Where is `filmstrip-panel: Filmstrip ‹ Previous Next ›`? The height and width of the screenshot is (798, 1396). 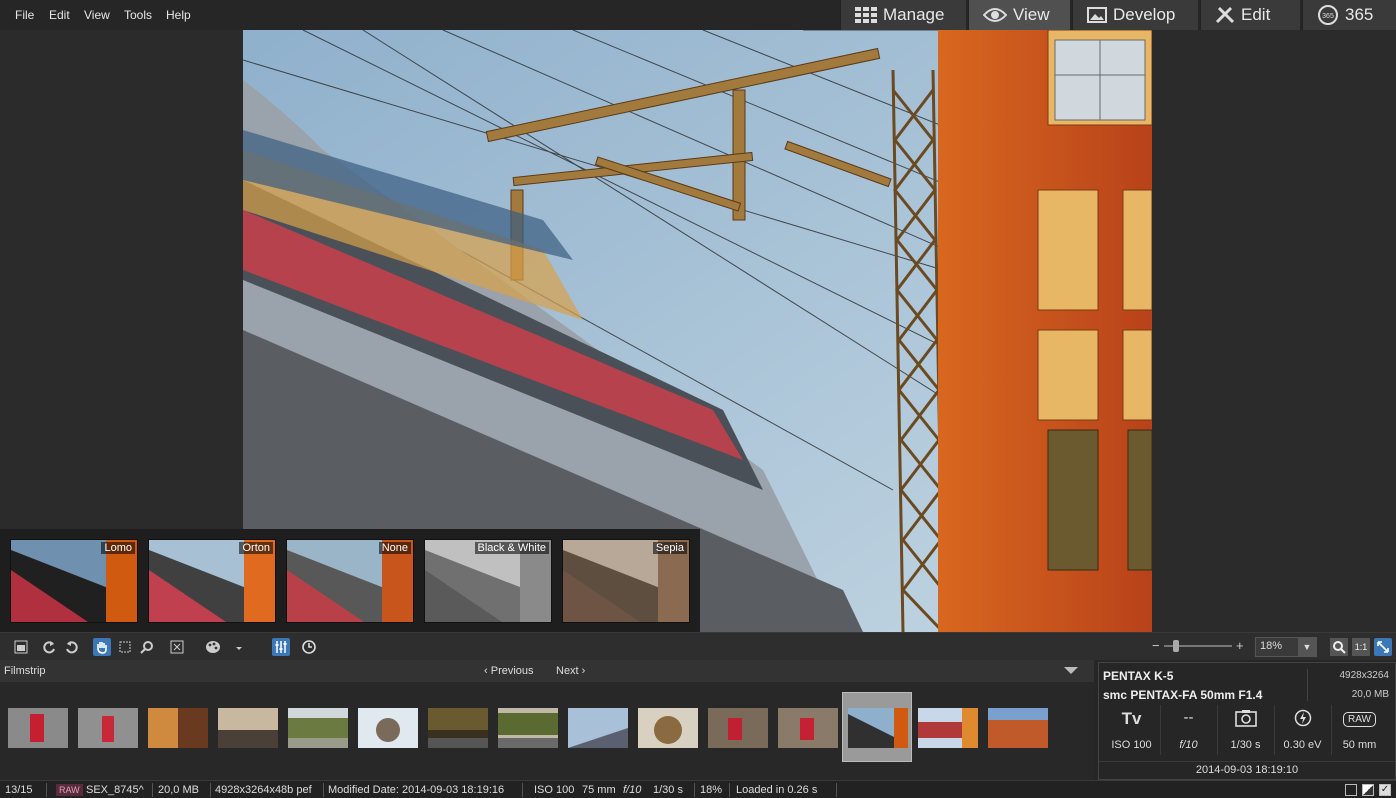 filmstrip-panel: Filmstrip ‹ Previous Next › is located at coordinates (547, 720).